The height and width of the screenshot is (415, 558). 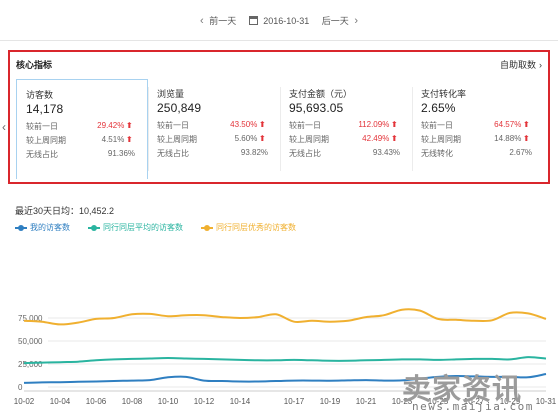 What do you see at coordinates (179, 108) in the screenshot?
I see `metric-value: 250,849` at bounding box center [179, 108].